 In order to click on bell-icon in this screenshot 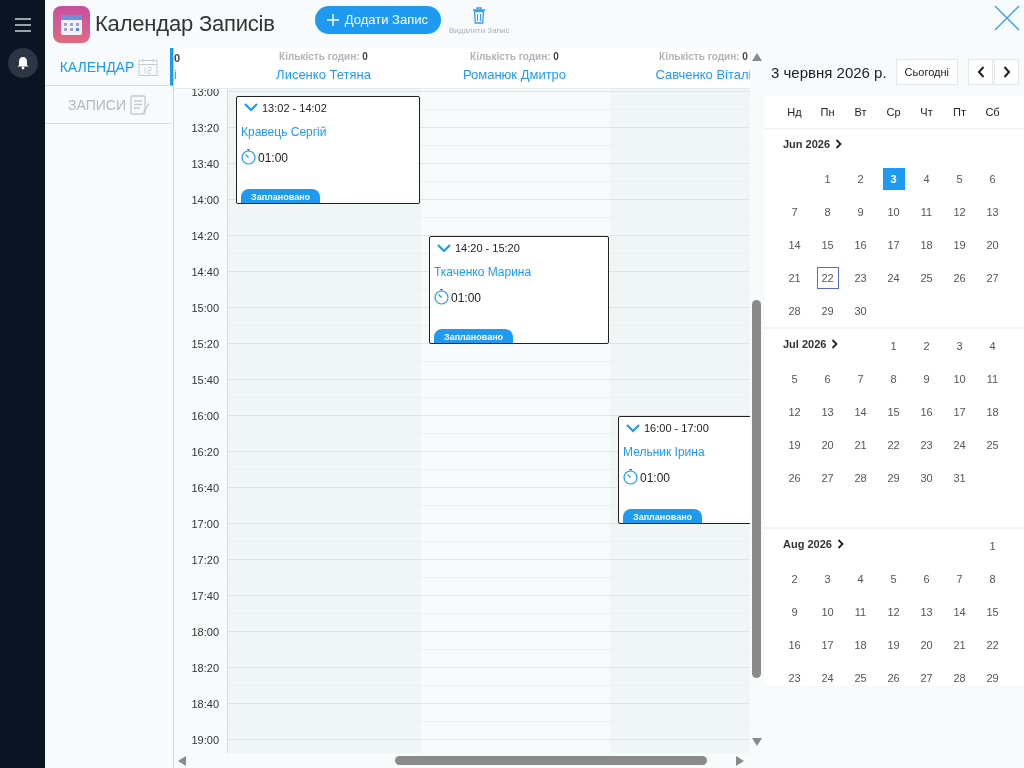, I will do `click(22, 63)`.